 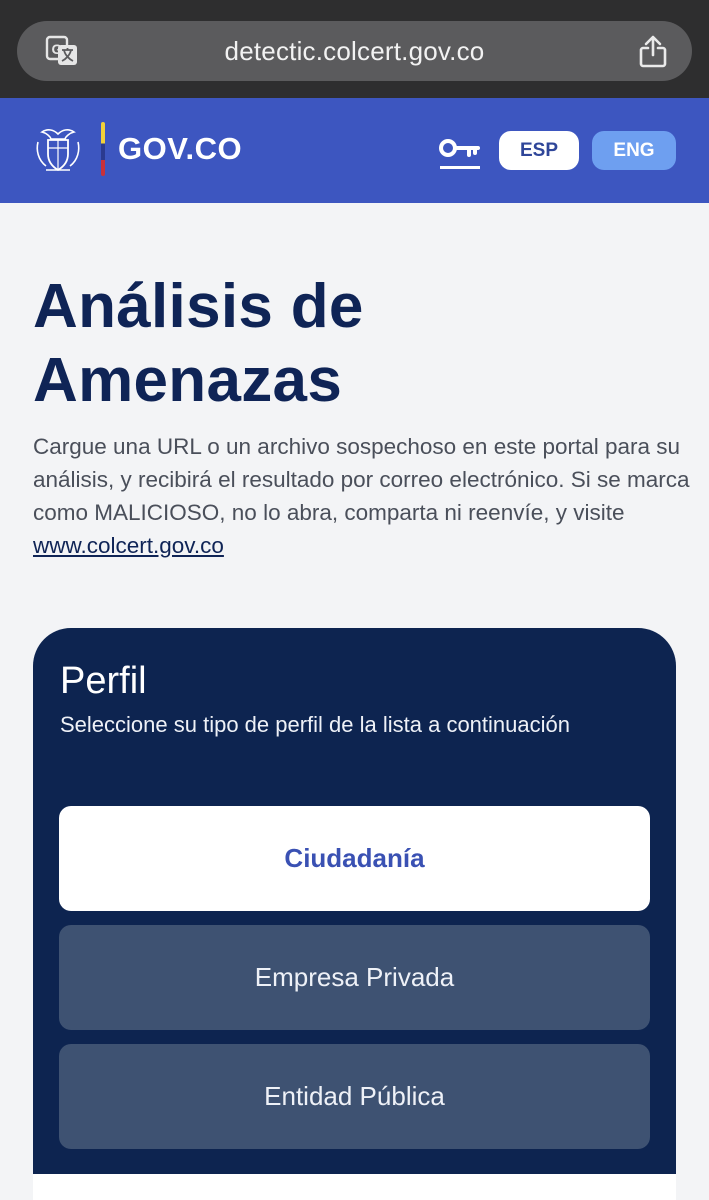 I want to click on card-footer-strip, so click(x=354, y=1187).